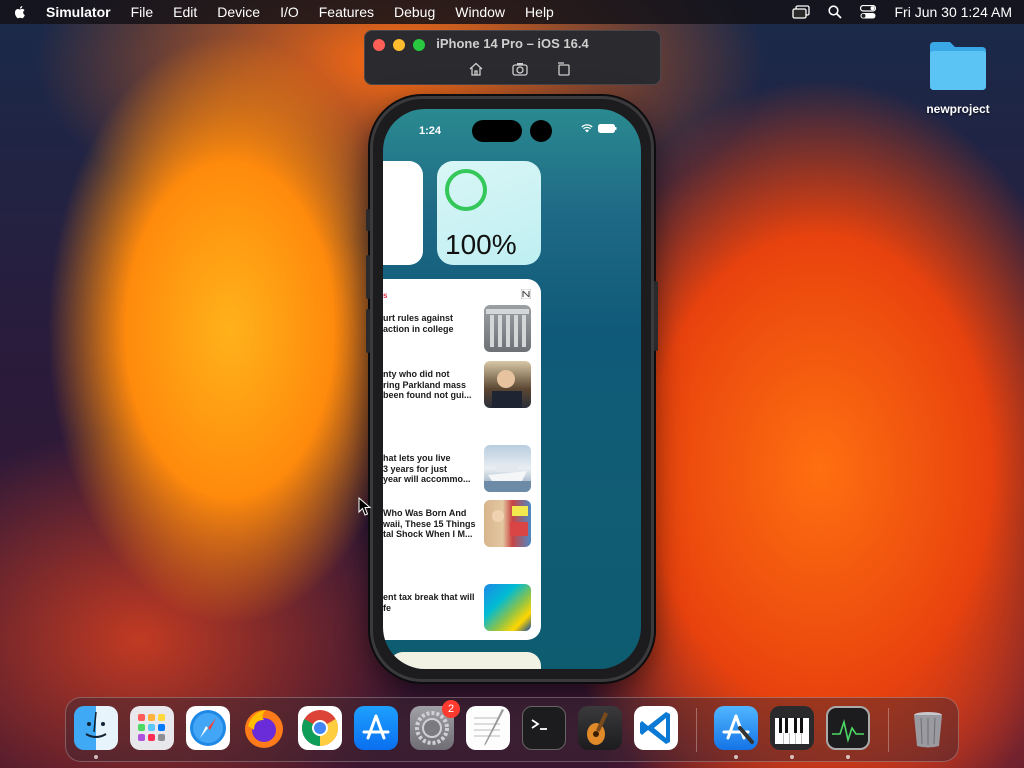 Image resolution: width=1024 pixels, height=768 pixels. I want to click on dynamic-island, so click(497, 131).